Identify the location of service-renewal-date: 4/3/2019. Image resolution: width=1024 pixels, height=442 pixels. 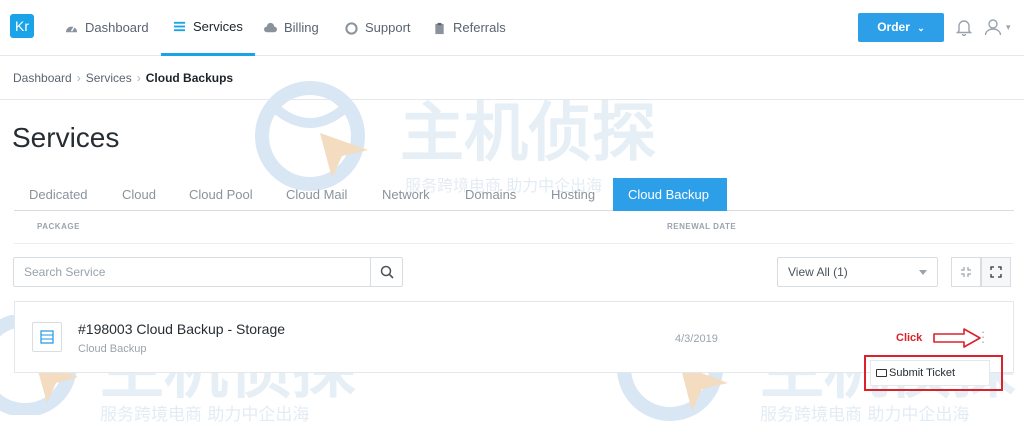
(696, 339).